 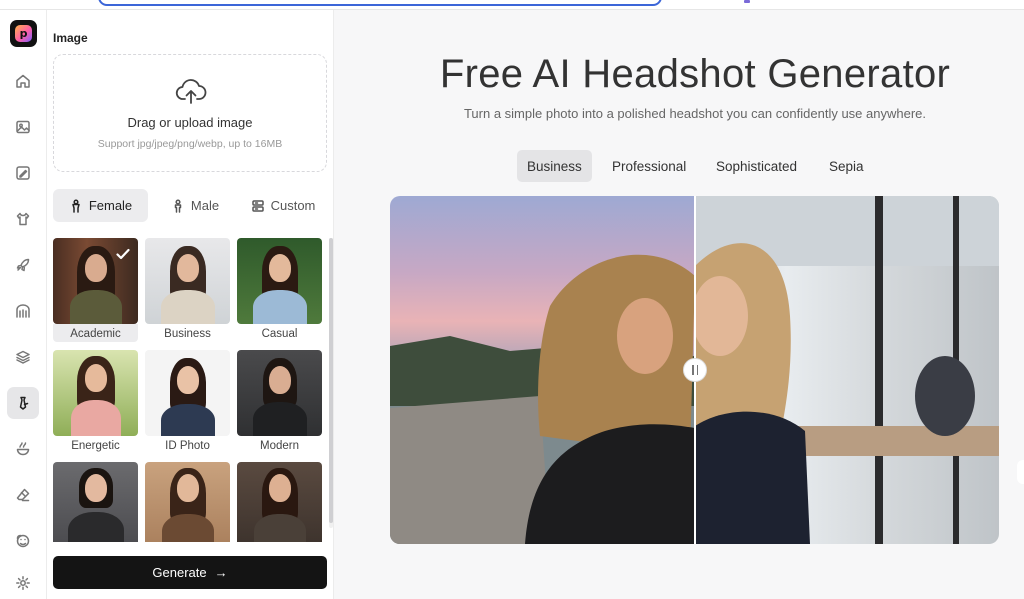 I want to click on tab-sophisticated: Sophisticated, so click(x=756, y=166).